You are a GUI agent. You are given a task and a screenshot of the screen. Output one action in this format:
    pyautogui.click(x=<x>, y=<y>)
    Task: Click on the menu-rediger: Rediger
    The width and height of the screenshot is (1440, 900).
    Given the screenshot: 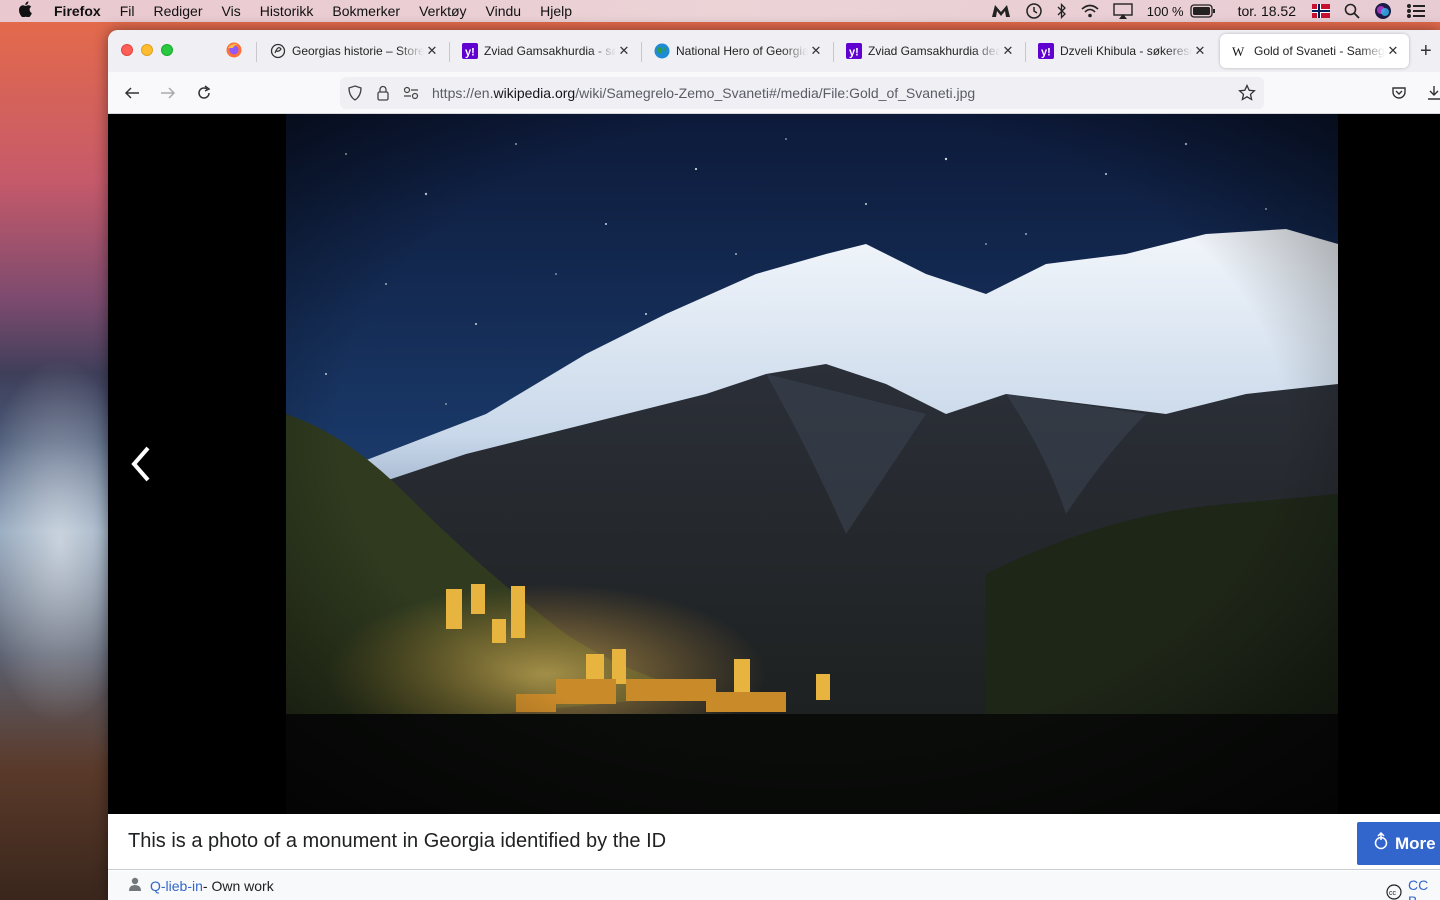 What is the action you would take?
    pyautogui.click(x=177, y=11)
    